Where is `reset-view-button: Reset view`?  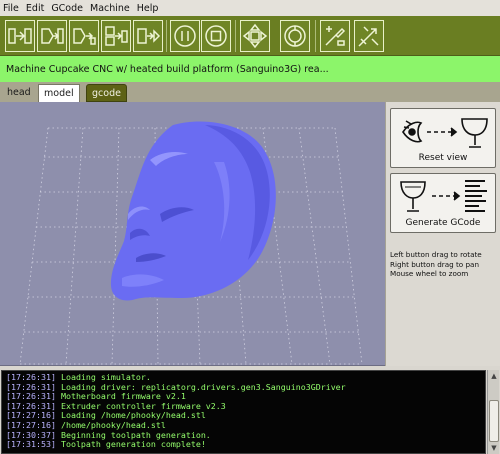 reset-view-button: Reset view is located at coordinates (443, 138).